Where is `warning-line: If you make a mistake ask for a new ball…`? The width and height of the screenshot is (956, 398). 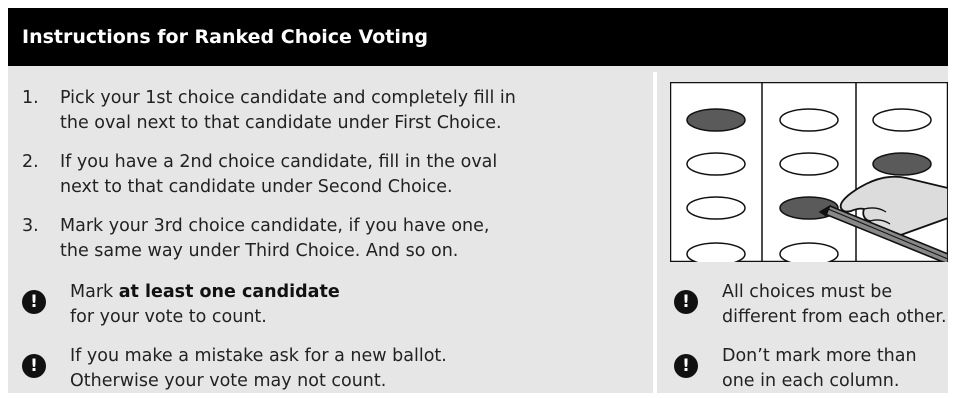
warning-line: If you make a mistake ask for a new ball… is located at coordinates (258, 356).